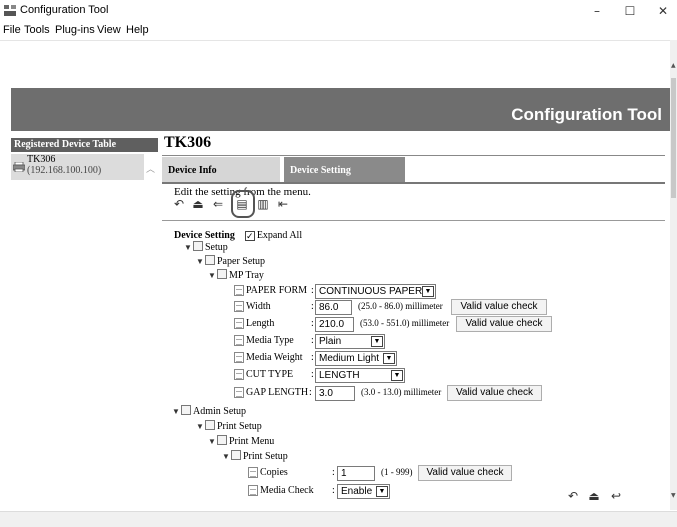  I want to click on menu-help: Help, so click(137, 30).